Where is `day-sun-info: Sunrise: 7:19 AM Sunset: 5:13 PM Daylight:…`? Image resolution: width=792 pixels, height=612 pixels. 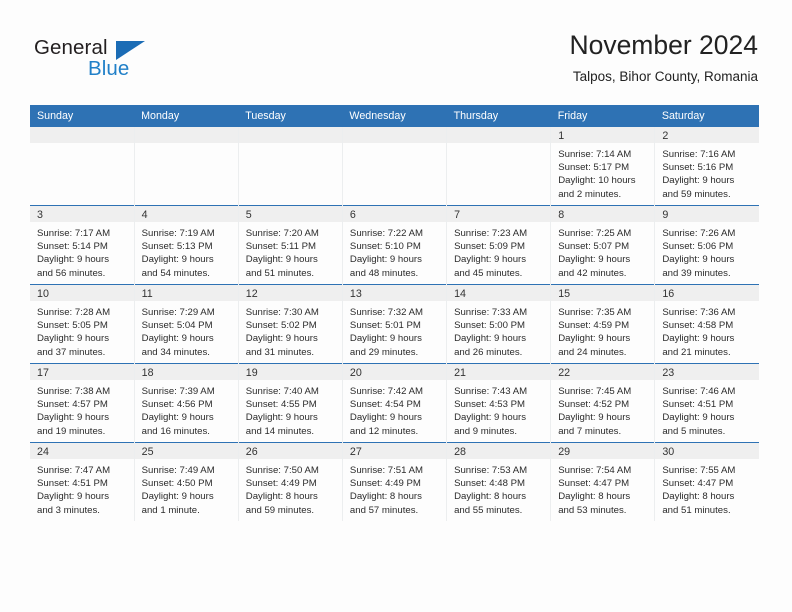
day-sun-info: Sunrise: 7:19 AM Sunset: 5:13 PM Daylight:… is located at coordinates (186, 251).